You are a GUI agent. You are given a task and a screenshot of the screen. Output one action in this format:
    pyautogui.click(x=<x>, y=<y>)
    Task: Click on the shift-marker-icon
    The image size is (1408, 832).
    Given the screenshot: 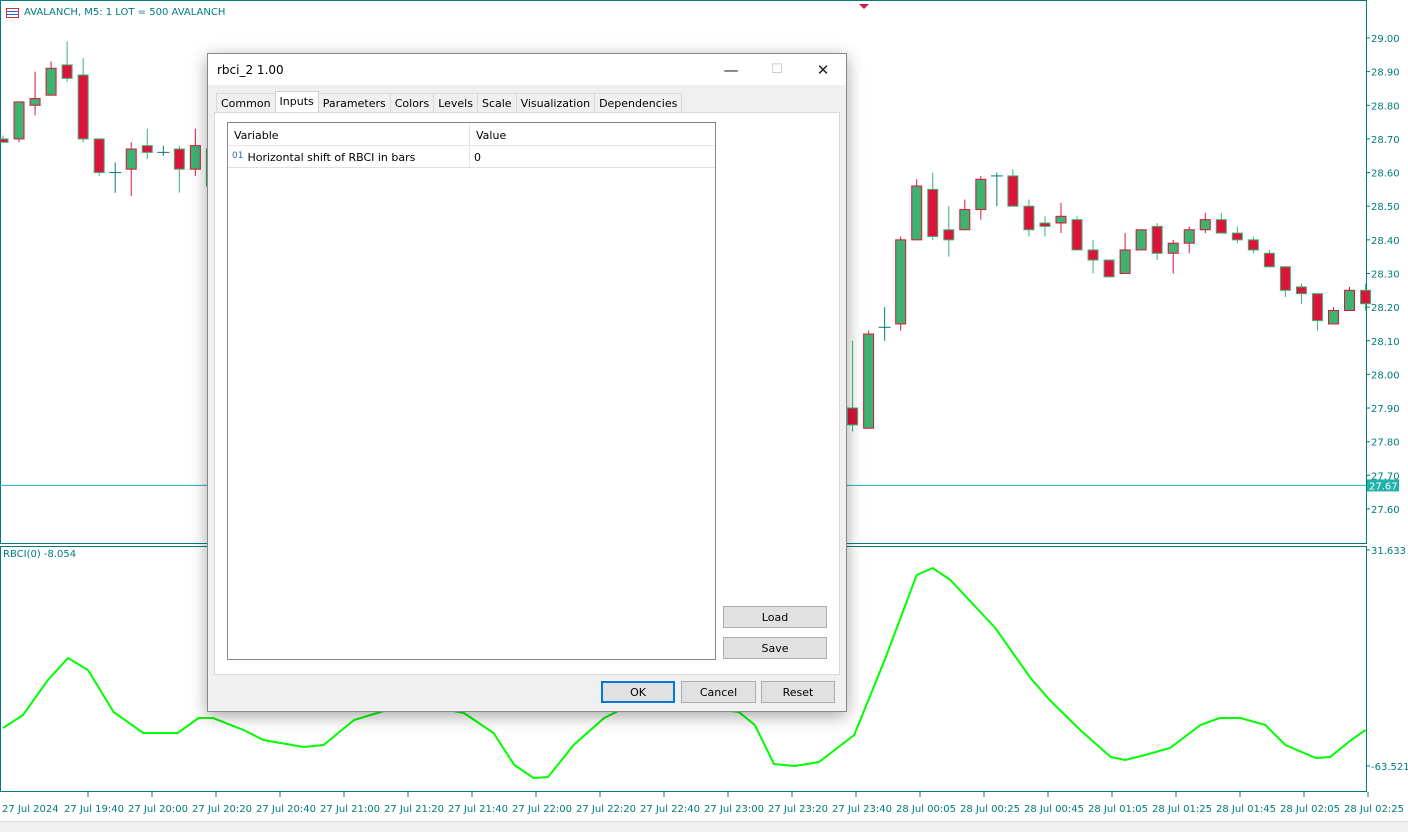 What is the action you would take?
    pyautogui.click(x=864, y=6)
    